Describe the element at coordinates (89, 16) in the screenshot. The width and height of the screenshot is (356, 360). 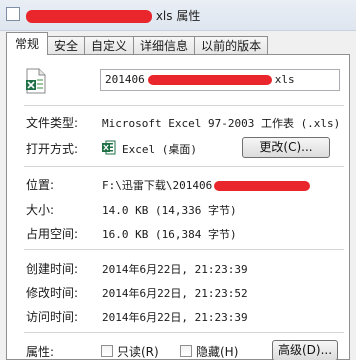
I see `redacted-title-part` at that location.